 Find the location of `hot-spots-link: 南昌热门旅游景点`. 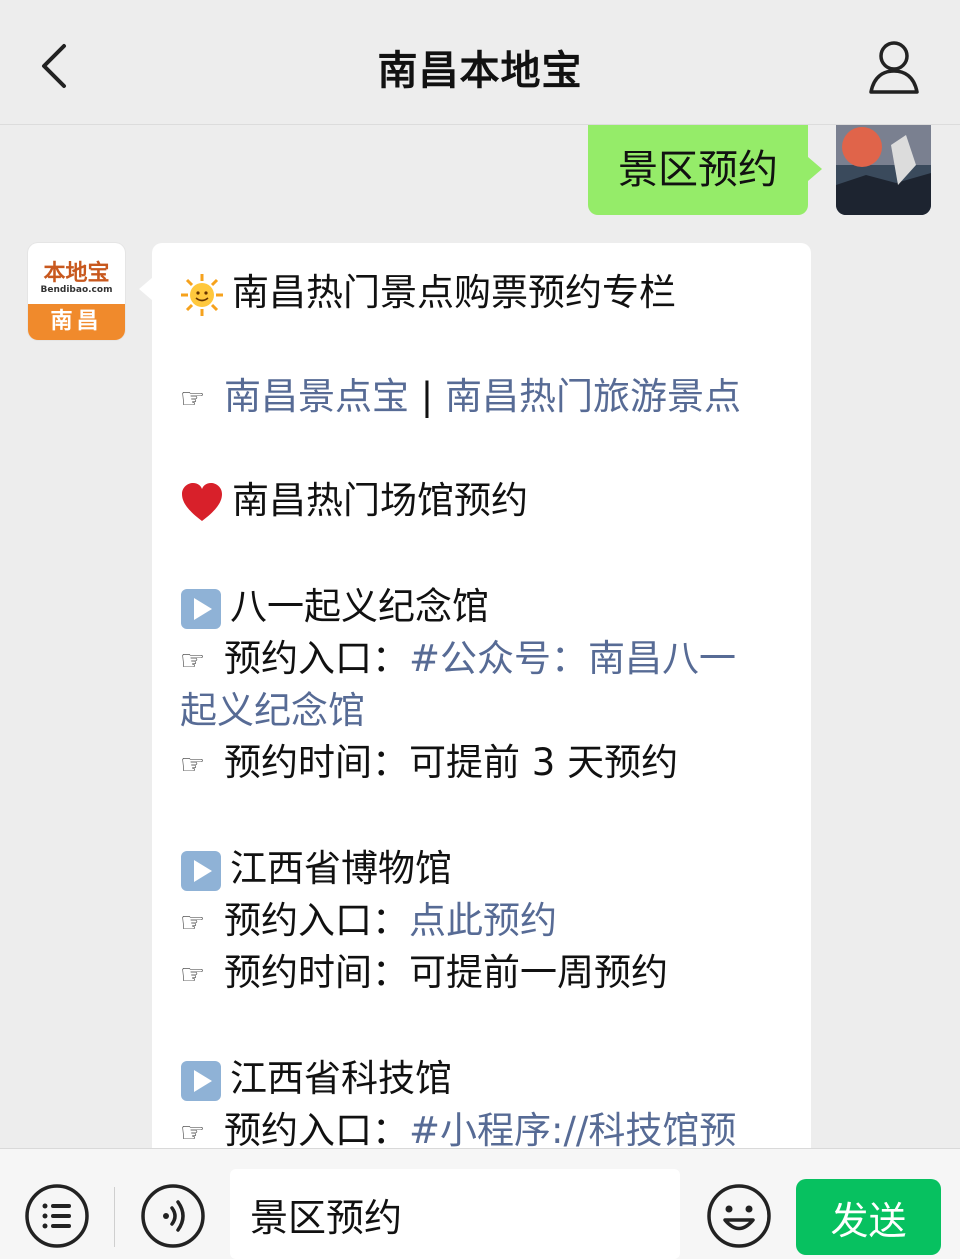

hot-spots-link: 南昌热门旅游景点 is located at coordinates (593, 396).